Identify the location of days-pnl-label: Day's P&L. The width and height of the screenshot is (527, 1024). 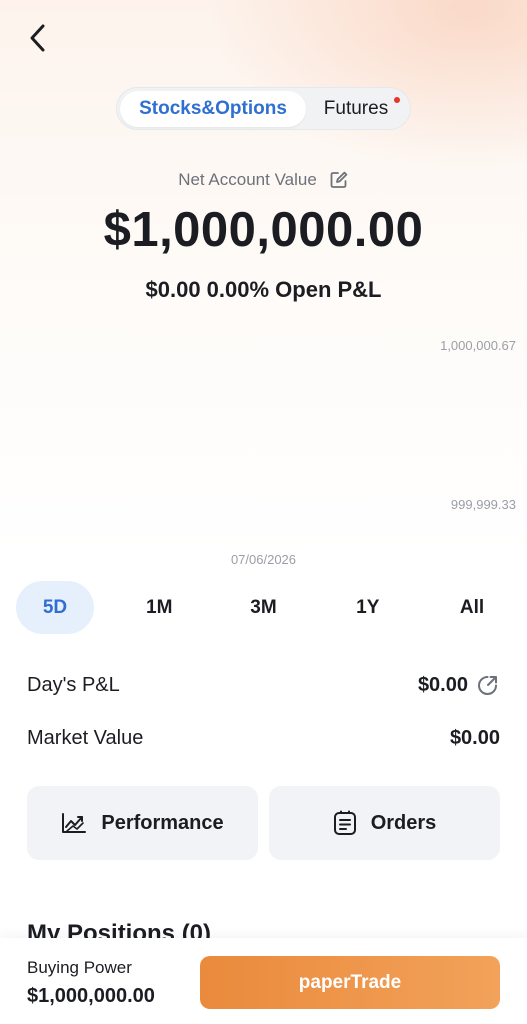
(73, 684).